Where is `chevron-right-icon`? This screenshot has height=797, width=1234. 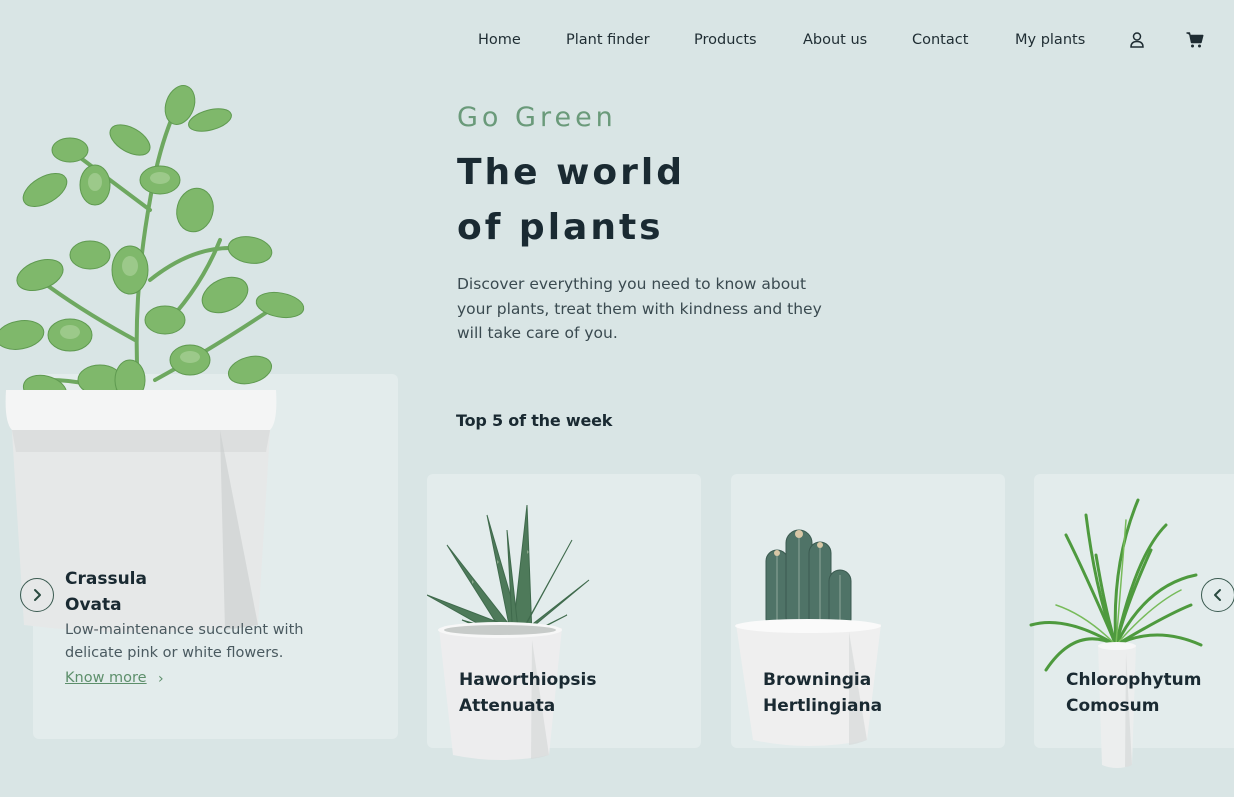
chevron-right-icon is located at coordinates (37, 595).